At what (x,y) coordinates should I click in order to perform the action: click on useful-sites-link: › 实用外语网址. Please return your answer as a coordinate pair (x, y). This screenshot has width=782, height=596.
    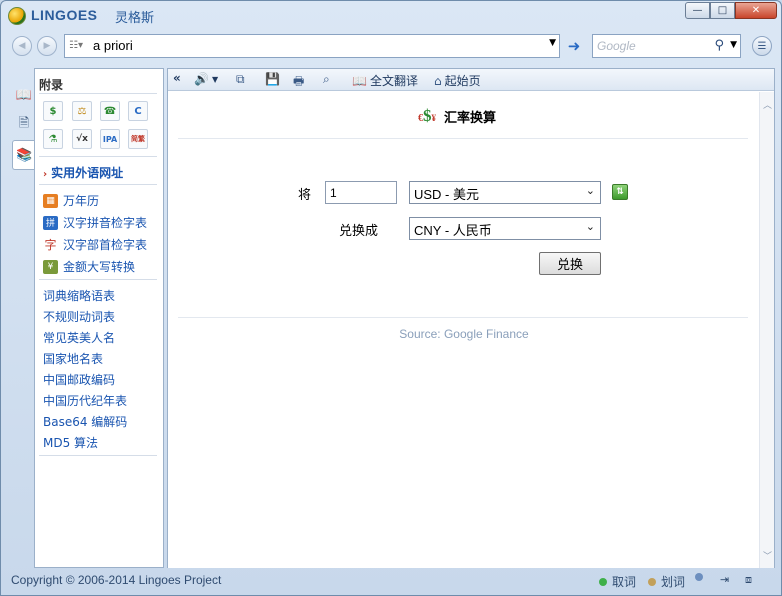
    Looking at the image, I should click on (83, 172).